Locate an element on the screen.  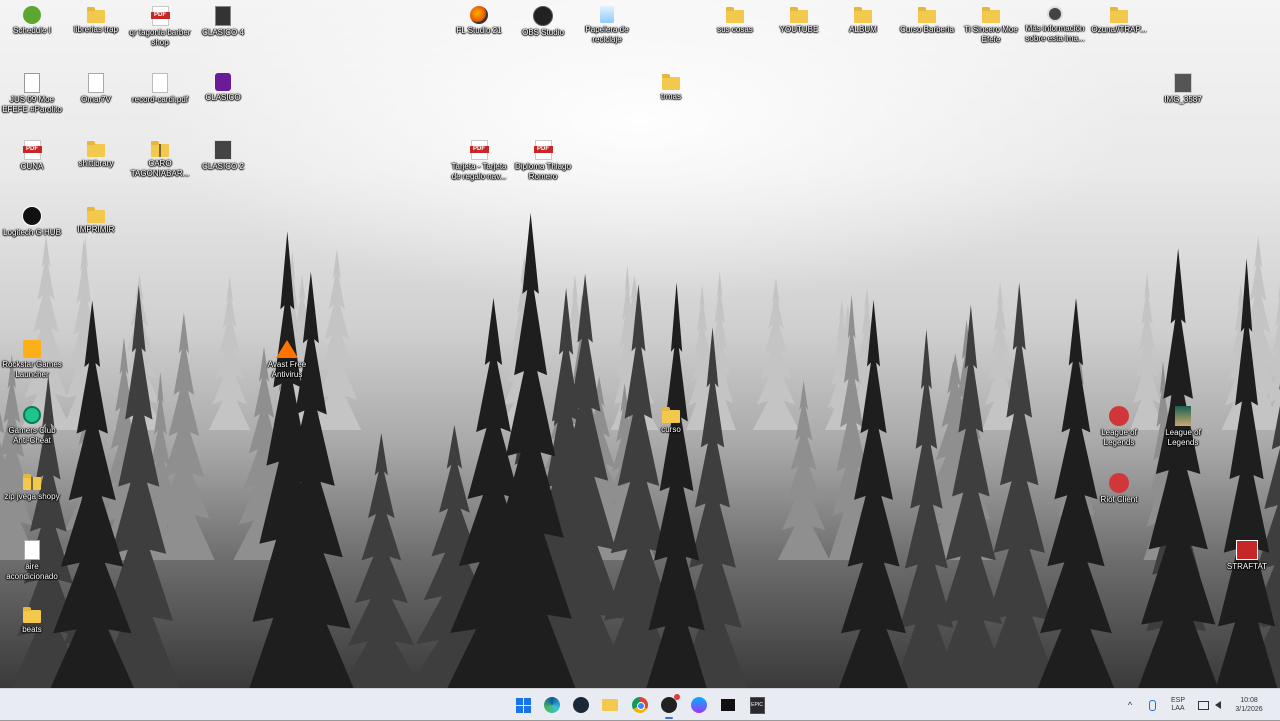
icon-label: STRAFTAT is located at coordinates (1247, 566).